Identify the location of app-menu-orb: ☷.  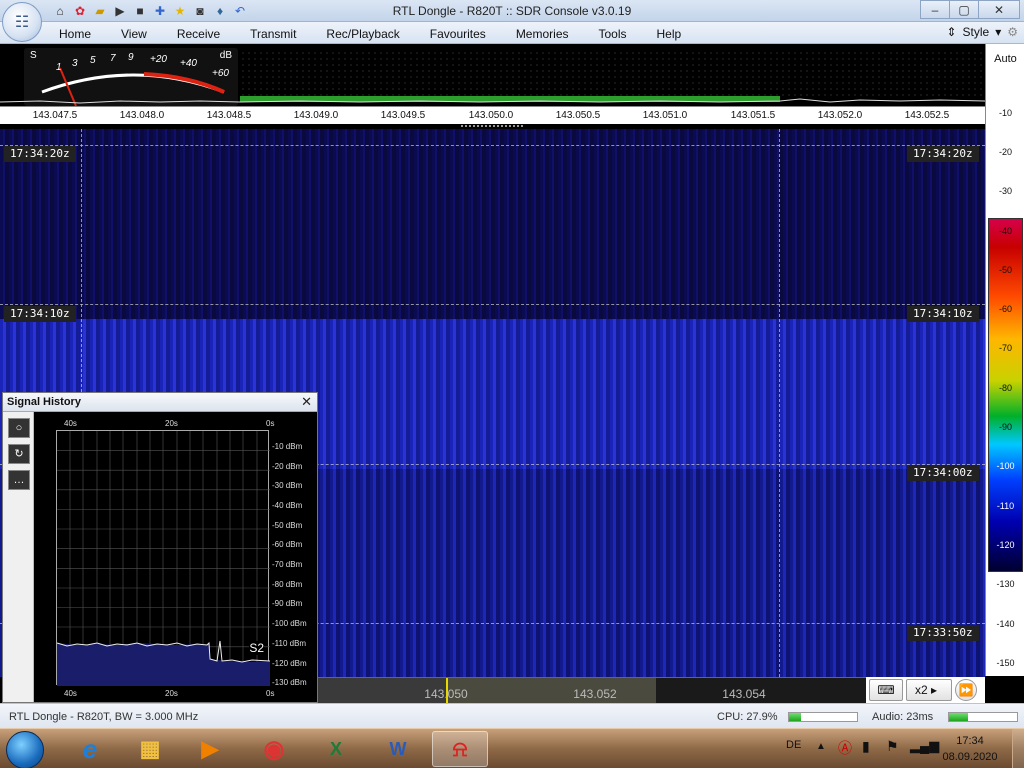
(22, 22).